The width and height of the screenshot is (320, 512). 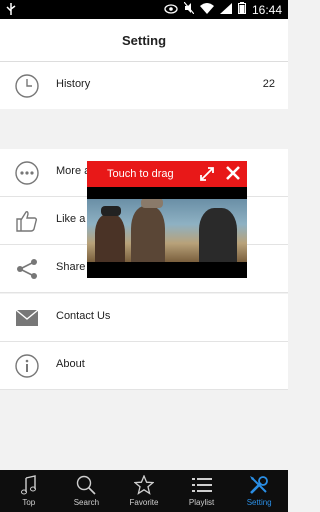 I want to click on video-frame, so click(x=167, y=230).